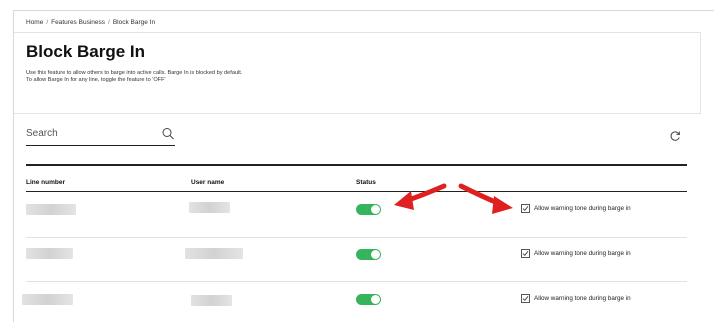 The width and height of the screenshot is (714, 326). What do you see at coordinates (208, 182) in the screenshot?
I see `column-header-user-name: User name` at bounding box center [208, 182].